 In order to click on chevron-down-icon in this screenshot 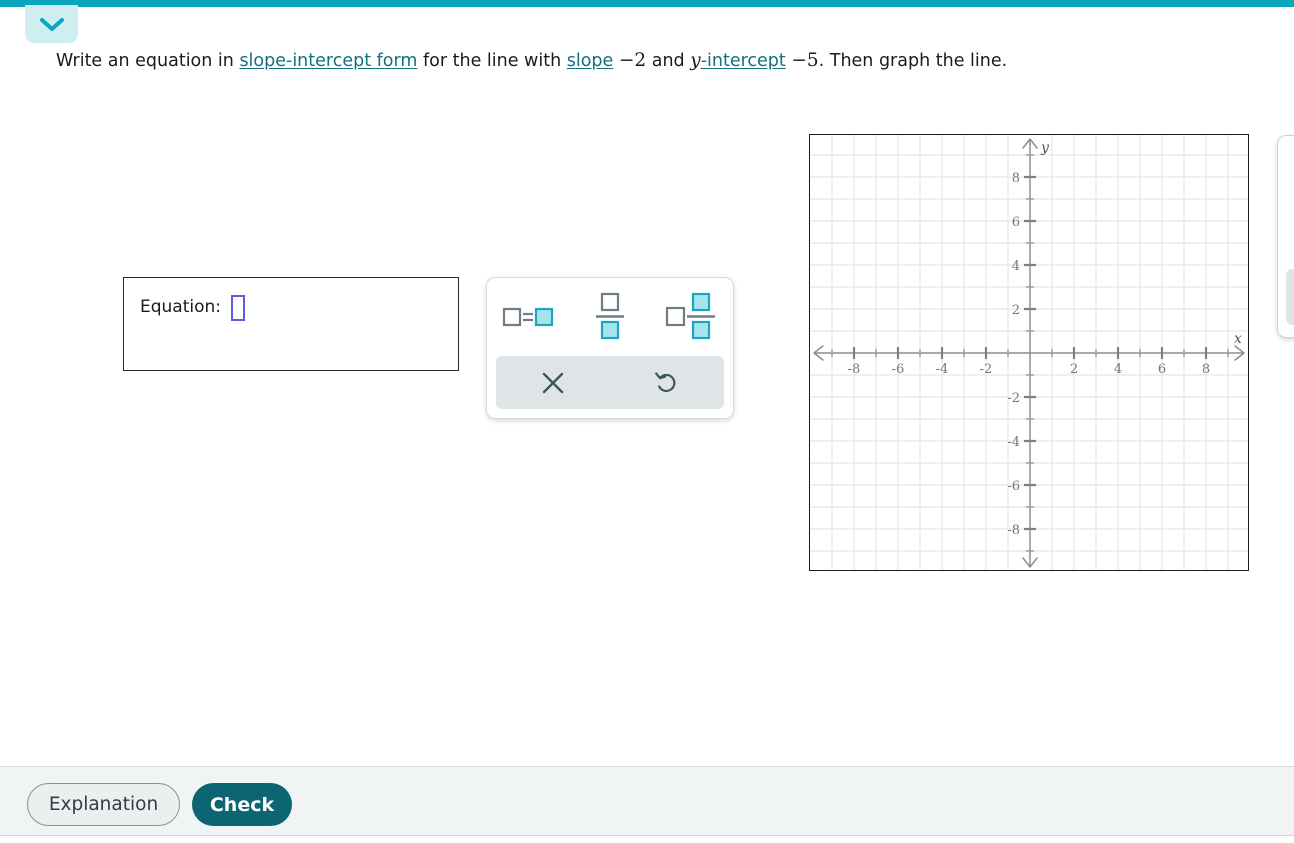, I will do `click(52, 24)`.